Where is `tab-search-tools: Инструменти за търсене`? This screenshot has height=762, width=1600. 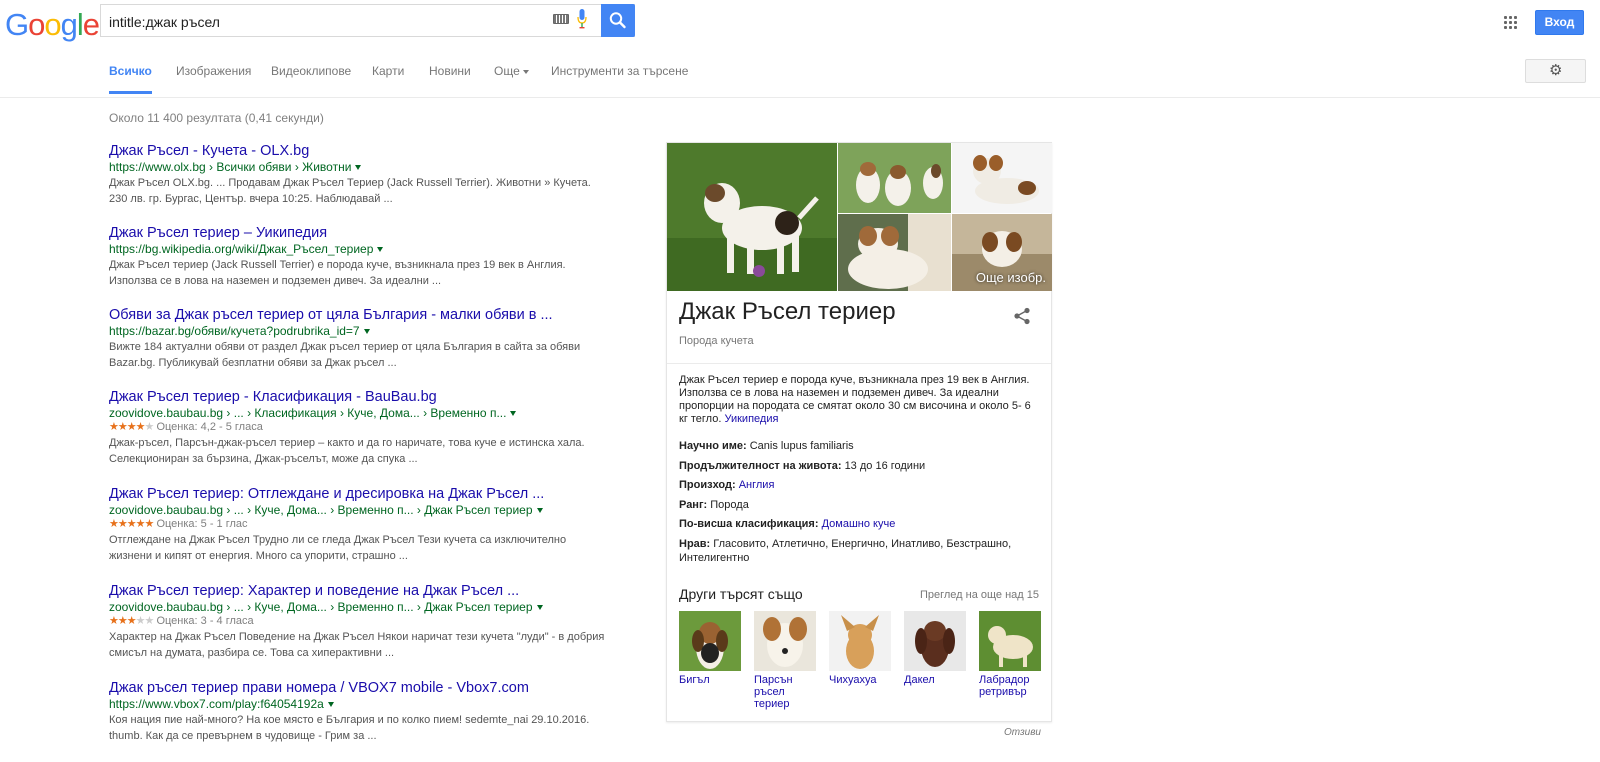
tab-search-tools: Инструменти за търсене is located at coordinates (619, 79).